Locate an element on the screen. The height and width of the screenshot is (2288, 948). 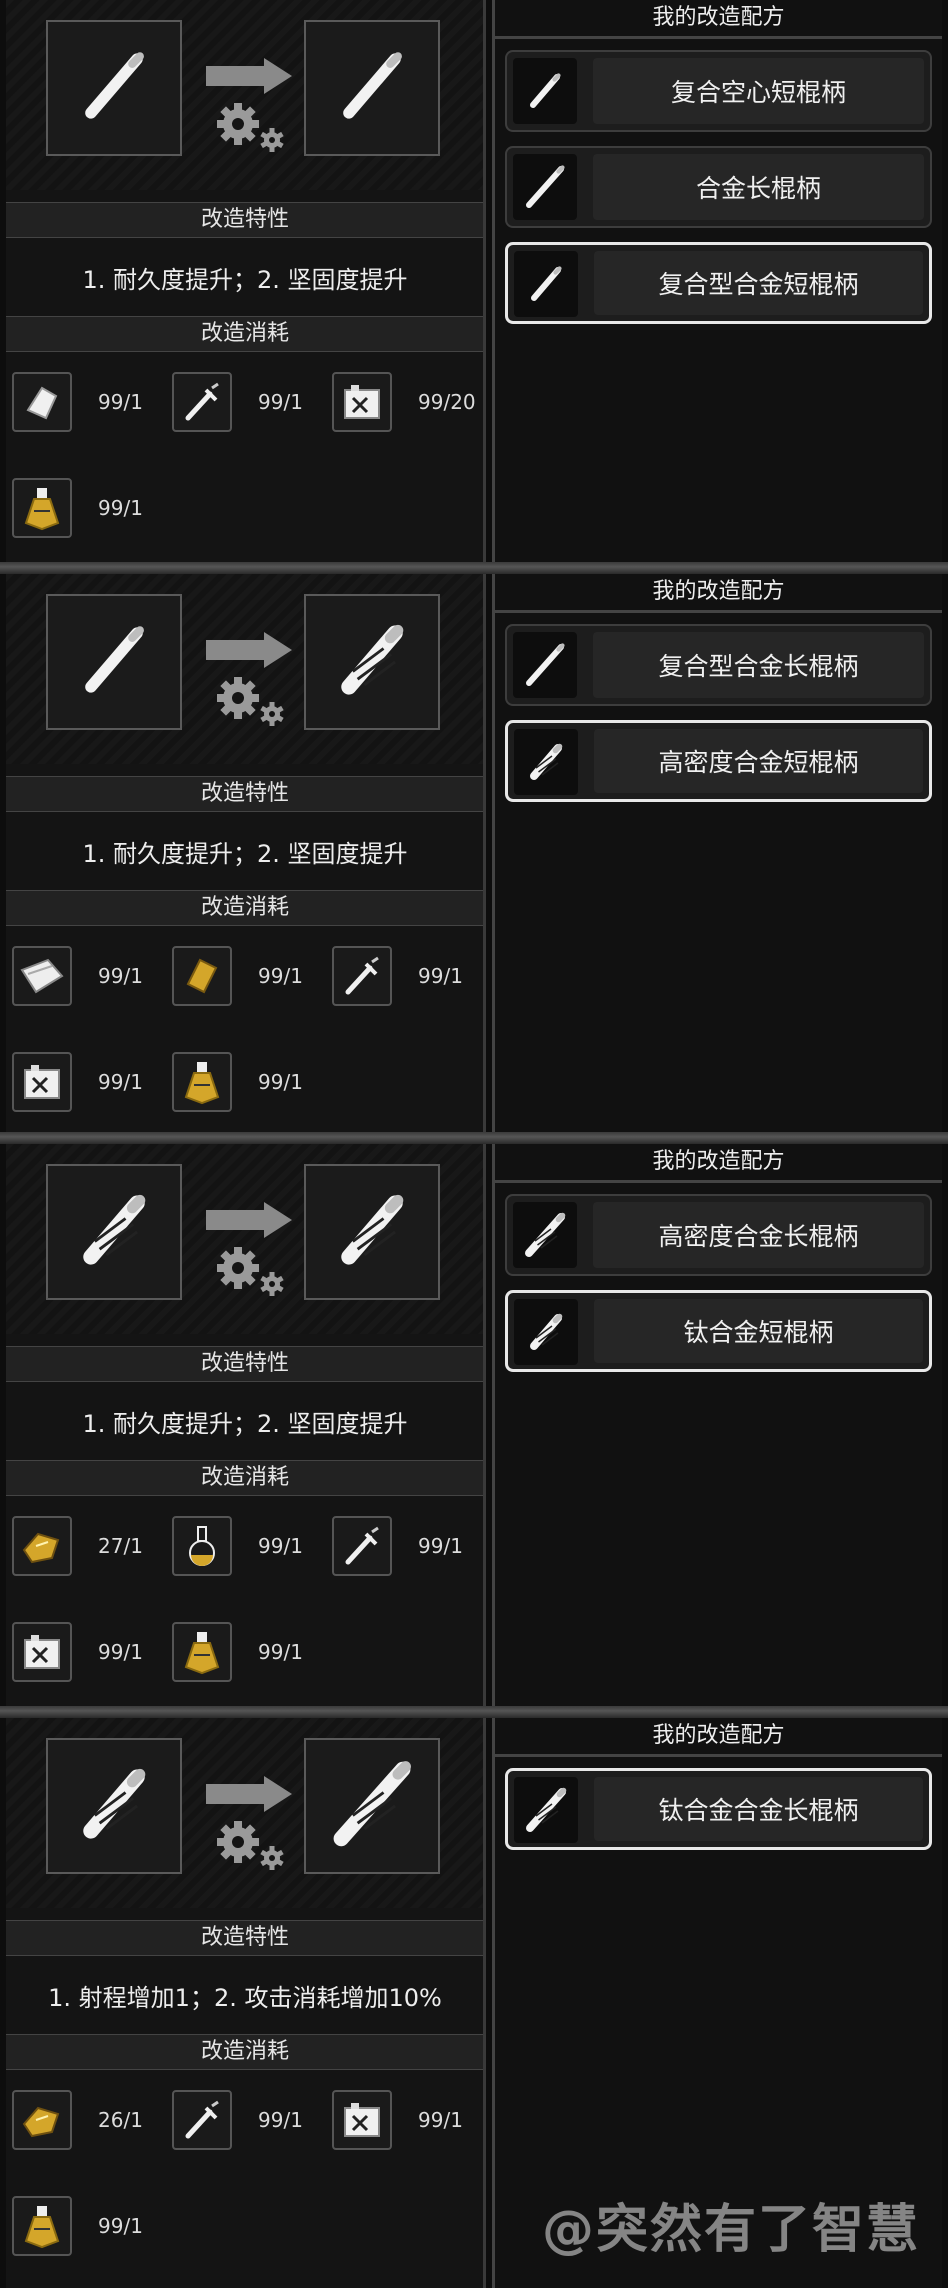
recipe-item: 复合型合金短棍柄 is located at coordinates (718, 283).